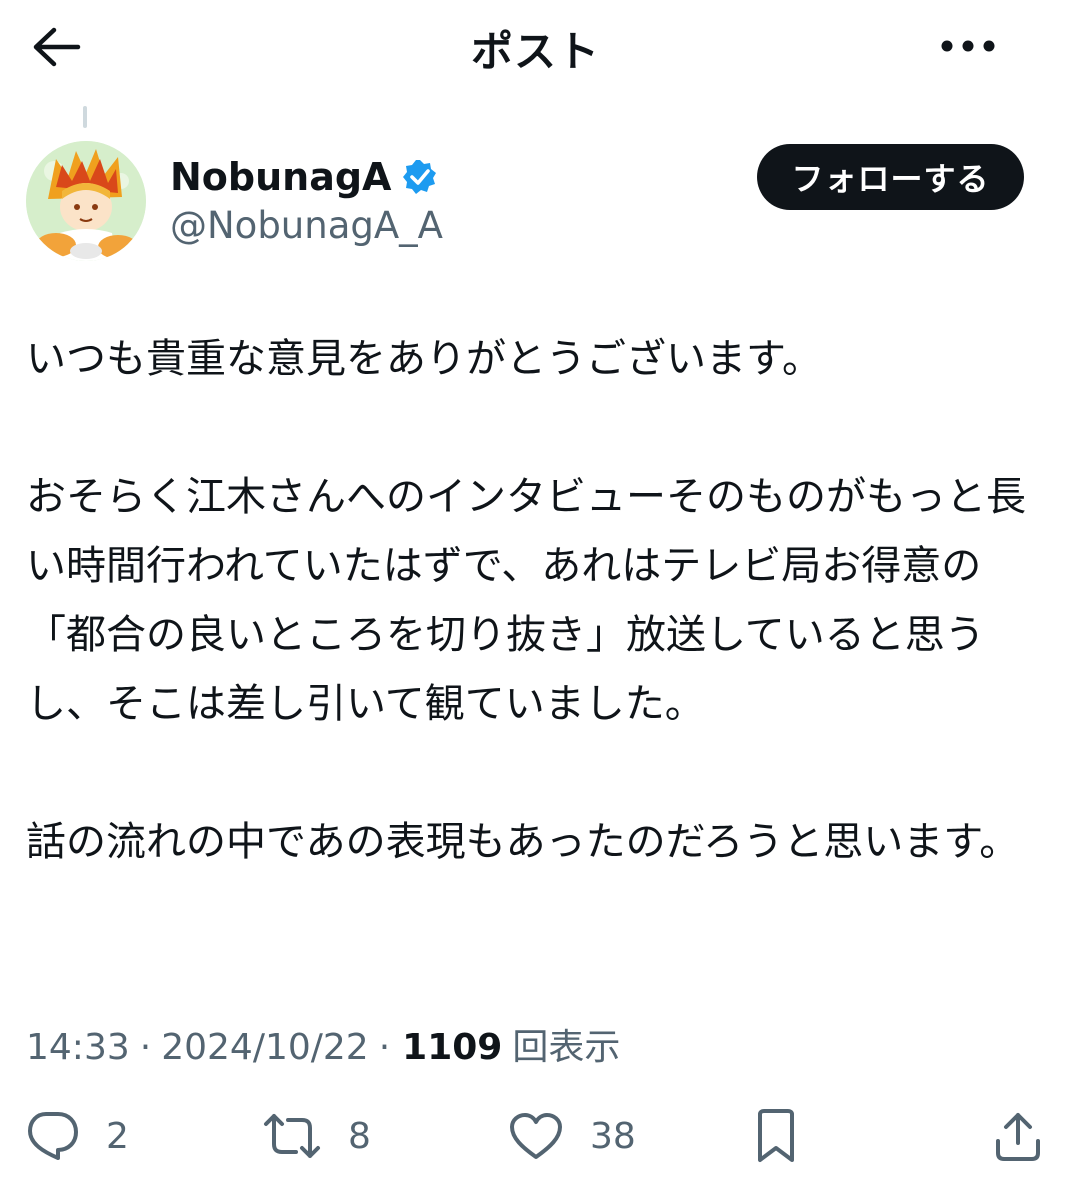 The height and width of the screenshot is (1200, 1071). I want to click on bookmark-icon, so click(776, 1136).